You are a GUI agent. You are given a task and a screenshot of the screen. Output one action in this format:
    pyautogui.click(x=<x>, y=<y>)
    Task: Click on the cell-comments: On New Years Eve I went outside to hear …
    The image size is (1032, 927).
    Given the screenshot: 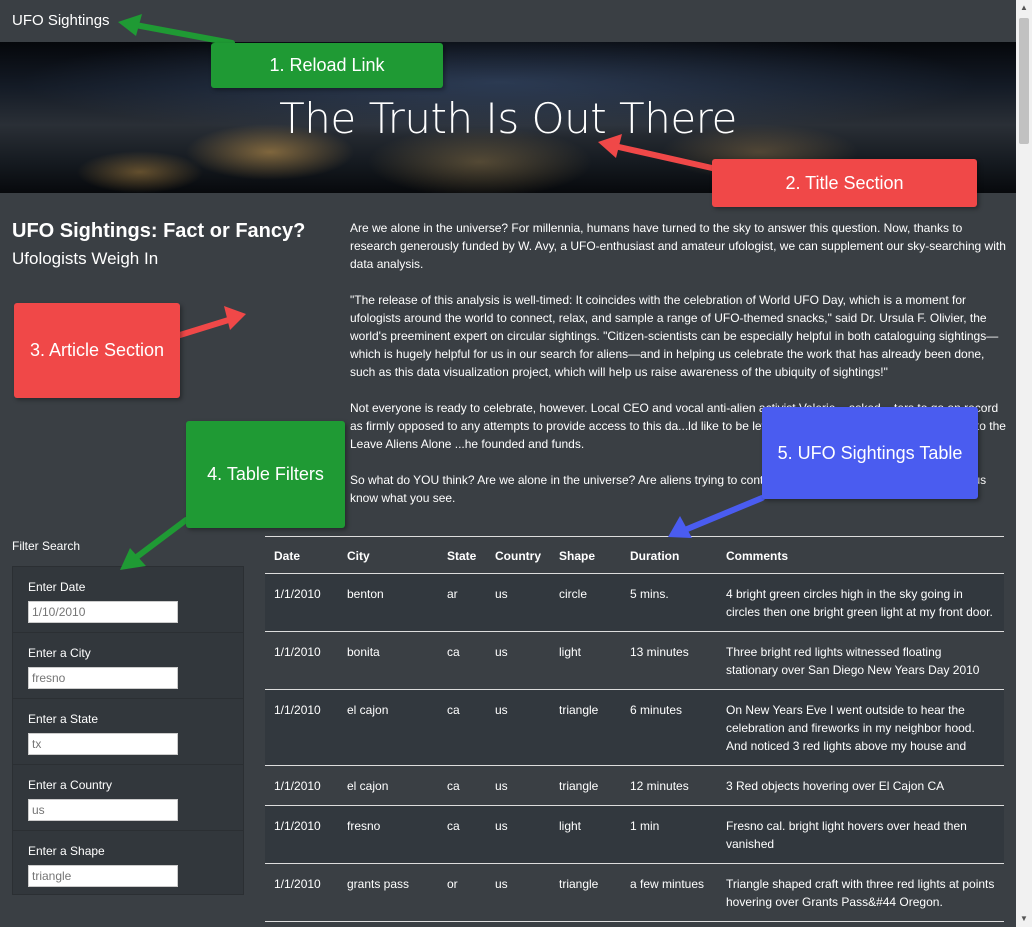 What is the action you would take?
    pyautogui.click(x=860, y=727)
    